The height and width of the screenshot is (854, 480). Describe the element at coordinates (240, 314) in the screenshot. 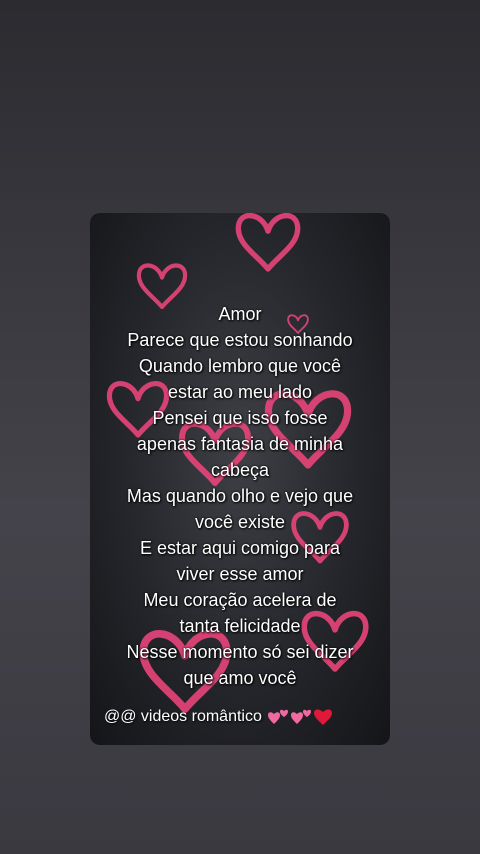

I see `poem-line: Amor` at that location.